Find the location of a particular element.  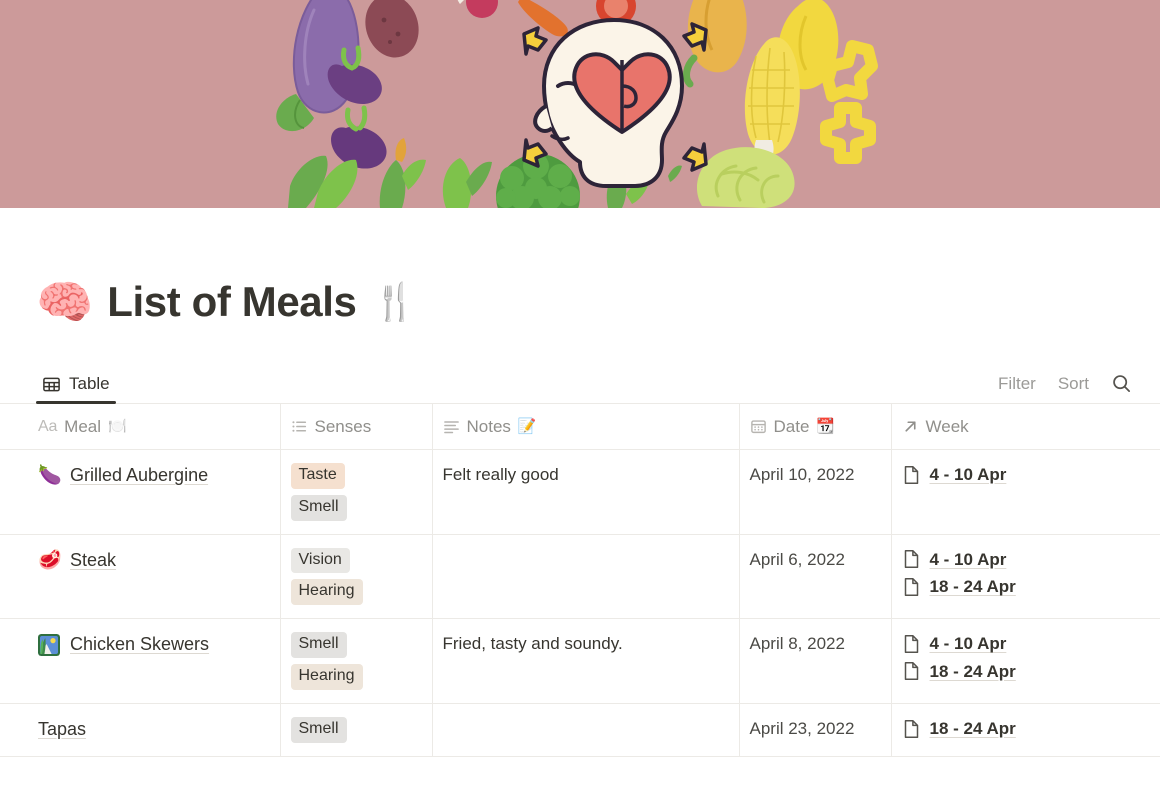

column-header-week: Week is located at coordinates (1025, 427).